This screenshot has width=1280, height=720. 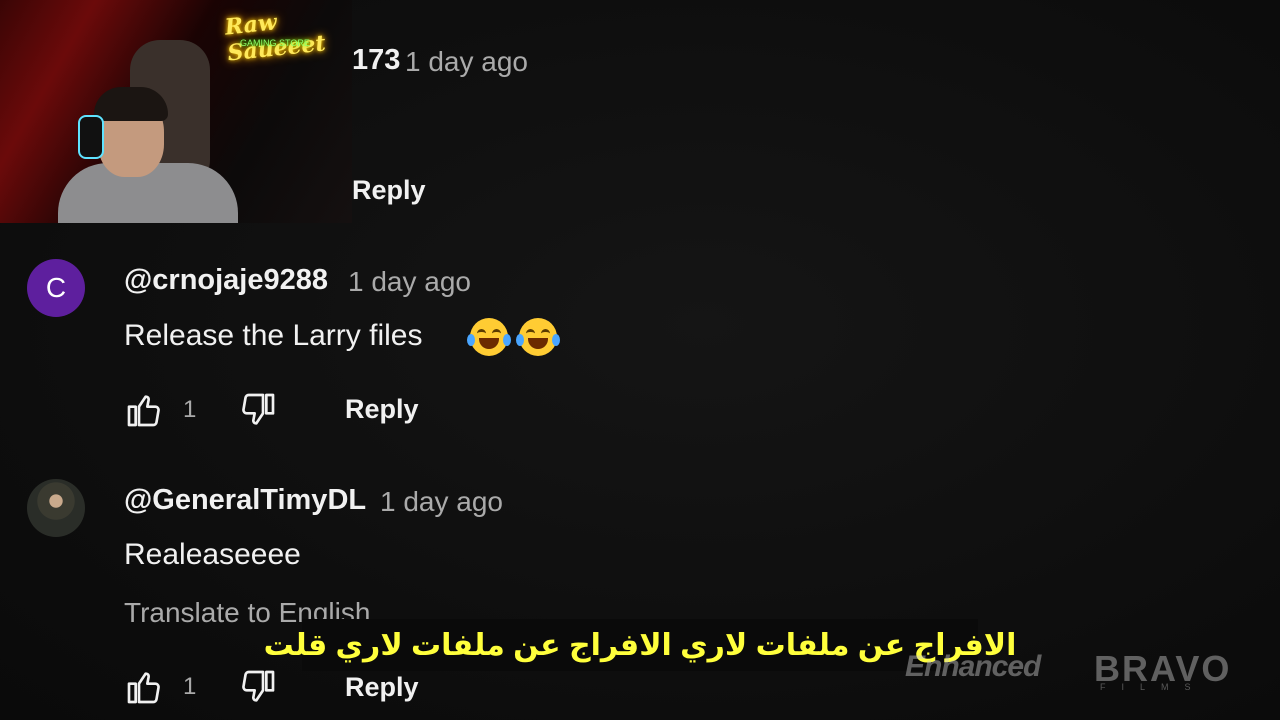 What do you see at coordinates (56, 508) in the screenshot?
I see `avatar` at bounding box center [56, 508].